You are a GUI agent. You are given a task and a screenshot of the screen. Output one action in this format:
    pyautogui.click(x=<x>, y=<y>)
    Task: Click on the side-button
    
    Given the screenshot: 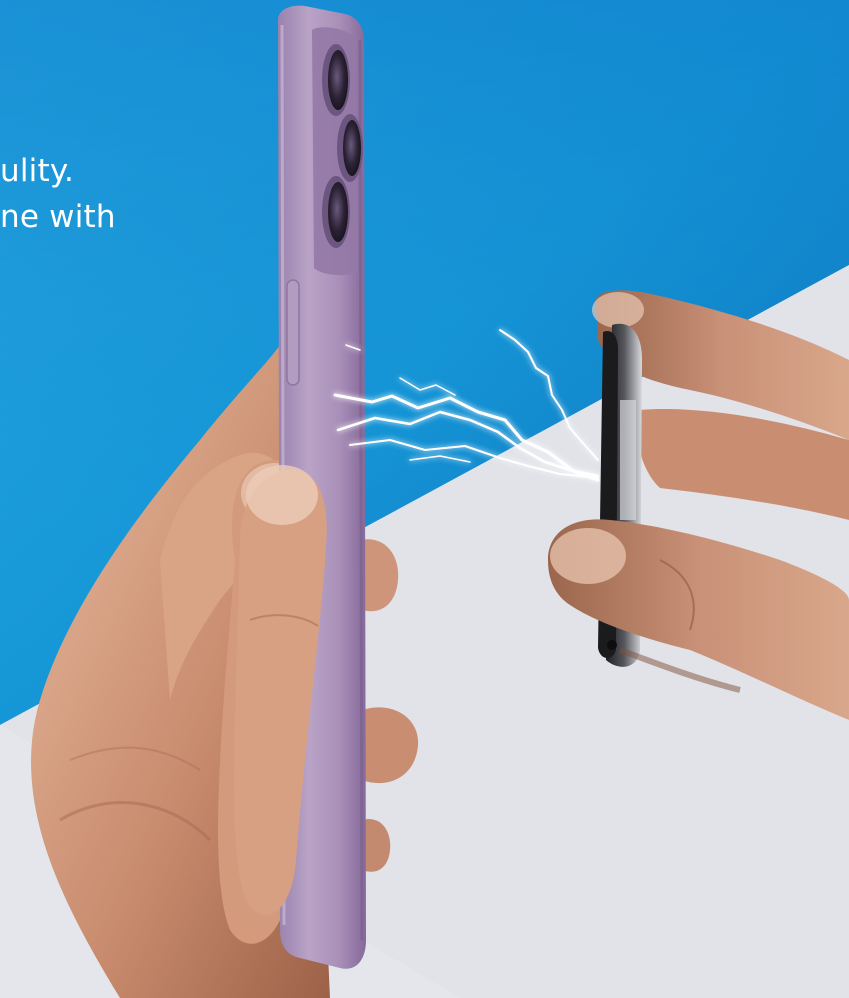 What is the action you would take?
    pyautogui.click(x=293, y=332)
    